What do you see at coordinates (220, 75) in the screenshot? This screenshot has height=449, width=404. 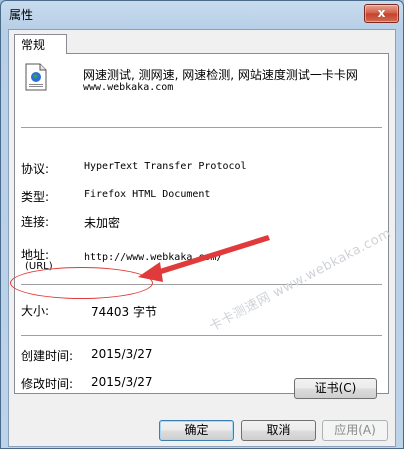 I see `file-name: 网速测试, 测网速, 网速检测, 网站速度测试一卡卡网` at bounding box center [220, 75].